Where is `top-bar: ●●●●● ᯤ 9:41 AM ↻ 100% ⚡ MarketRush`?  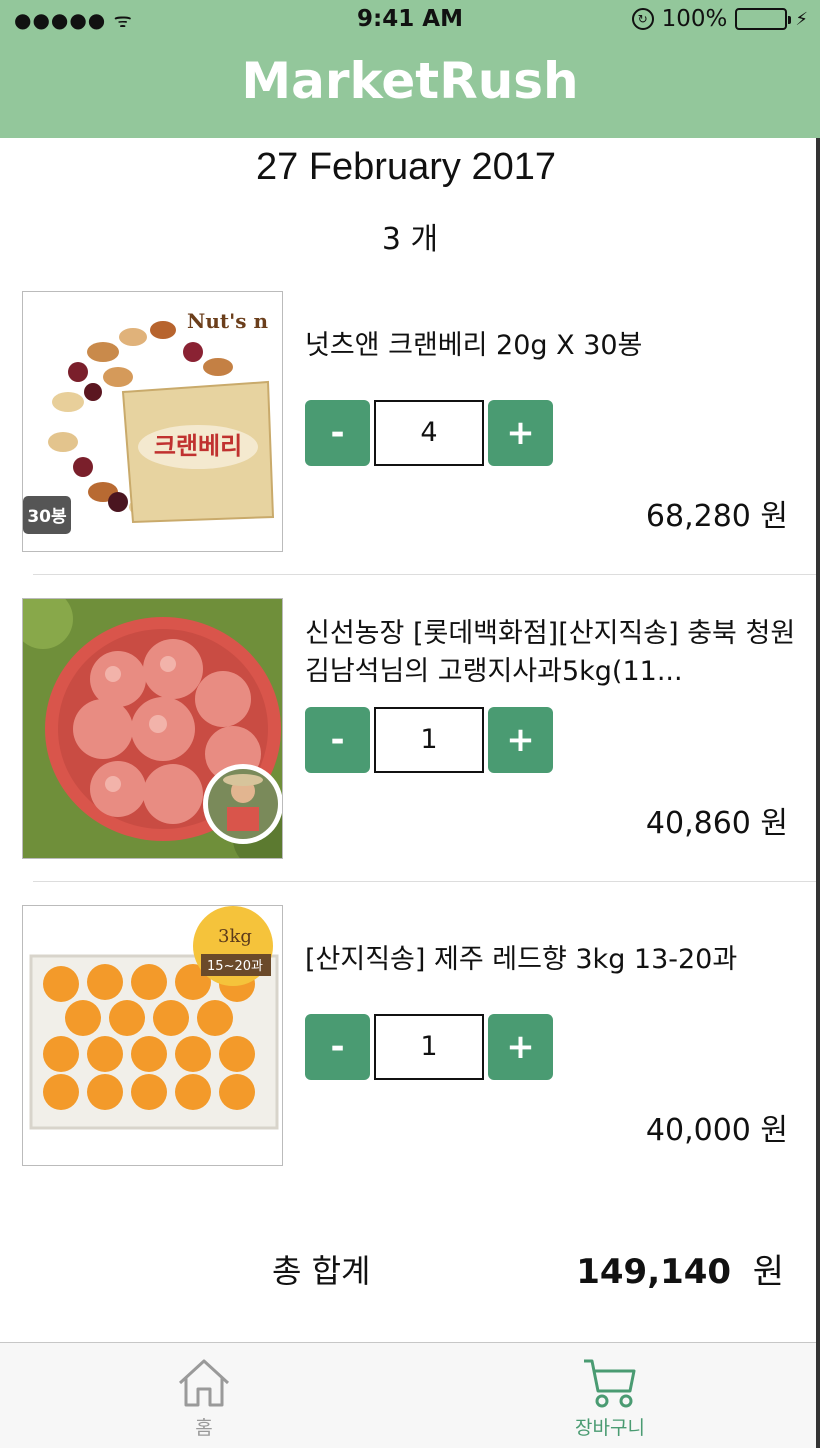
top-bar: ●●●●● ᯤ 9:41 AM ↻ 100% ⚡ MarketRush is located at coordinates (410, 69).